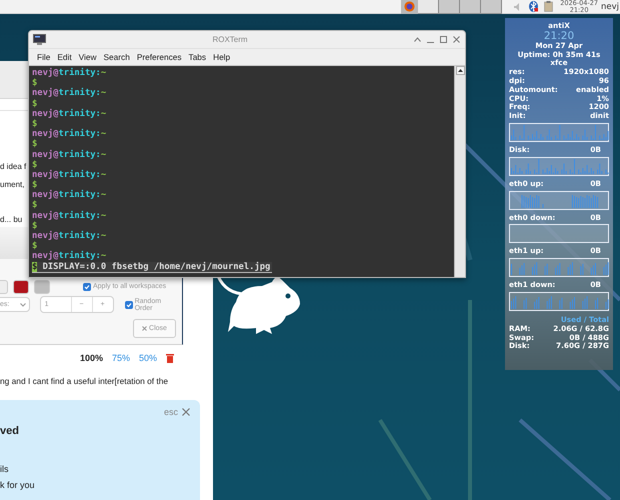  Describe the element at coordinates (230, 39) in the screenshot. I see `window-title: ROXTerm` at that location.